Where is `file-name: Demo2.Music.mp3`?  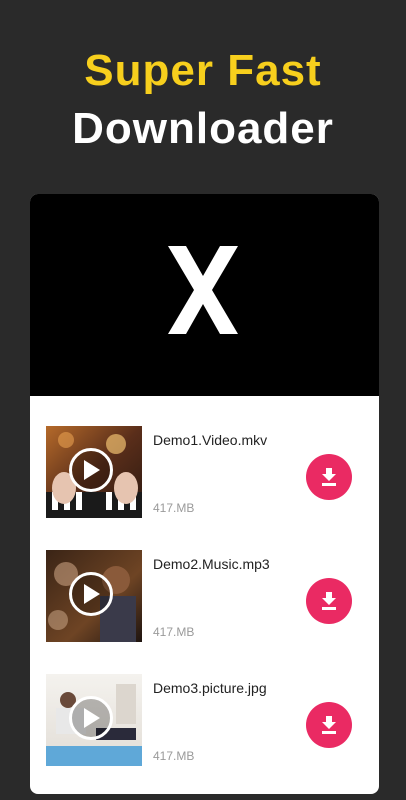
file-name: Demo2.Music.mp3 is located at coordinates (211, 564).